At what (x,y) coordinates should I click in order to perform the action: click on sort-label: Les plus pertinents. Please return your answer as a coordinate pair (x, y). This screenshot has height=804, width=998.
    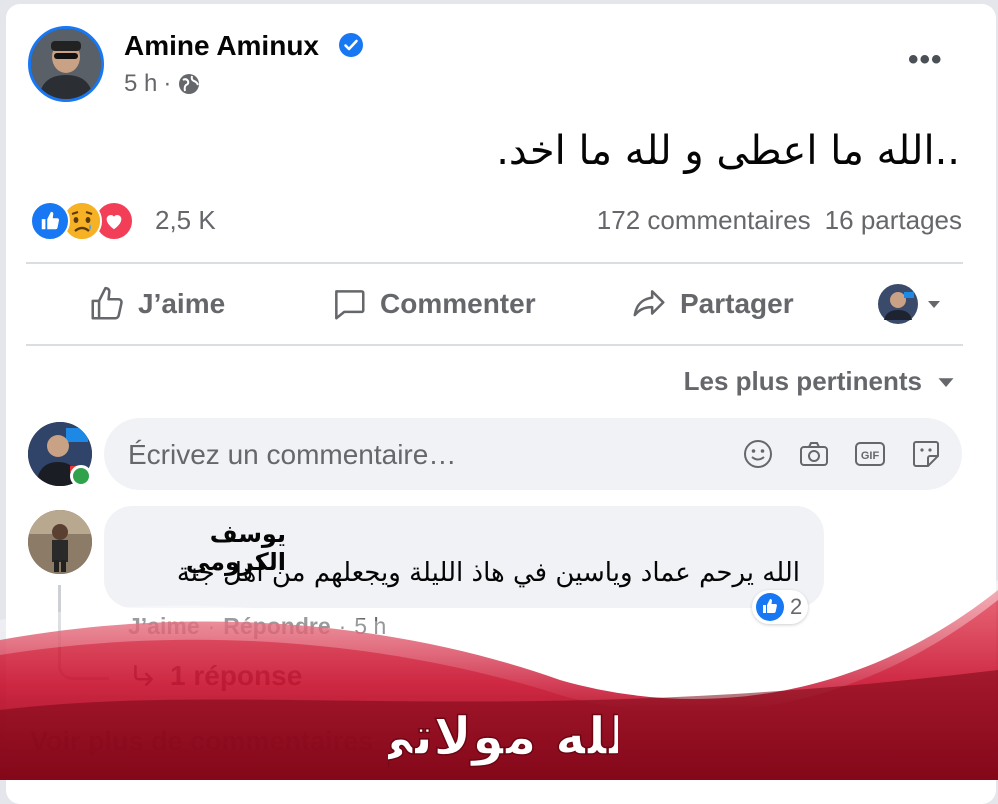
    Looking at the image, I should click on (802, 381).